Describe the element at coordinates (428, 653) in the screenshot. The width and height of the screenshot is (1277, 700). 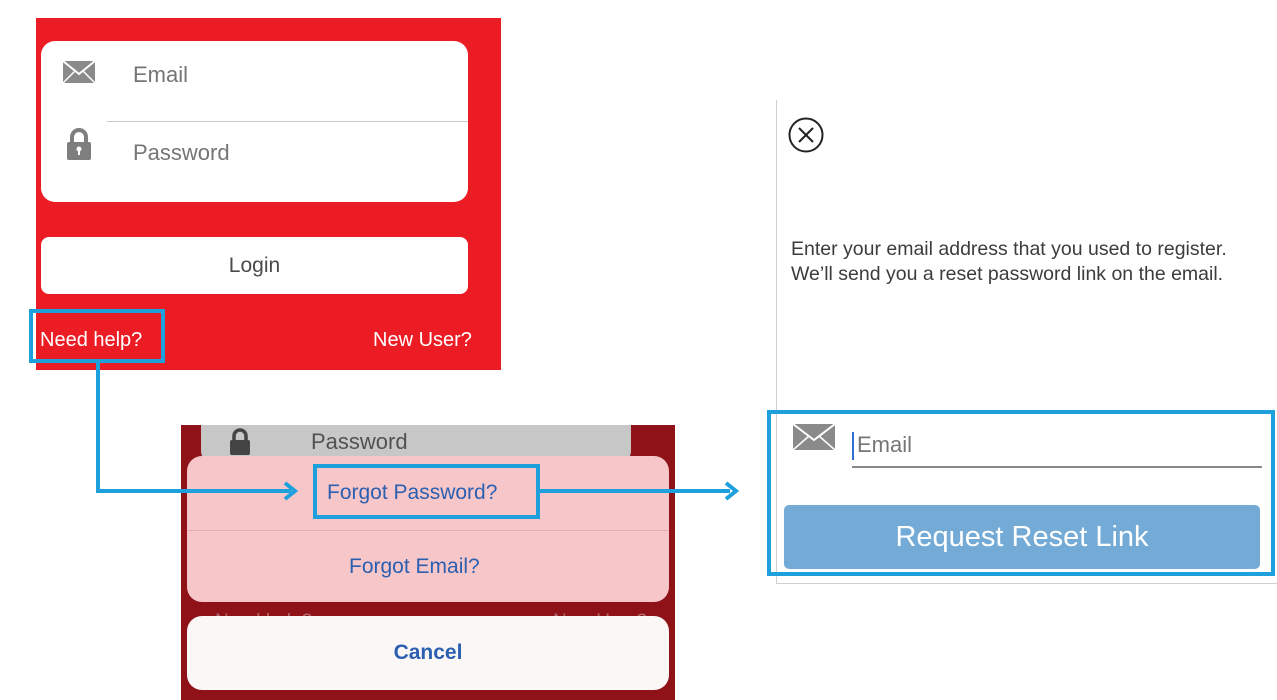
I see `cancel-button: Cancel` at that location.